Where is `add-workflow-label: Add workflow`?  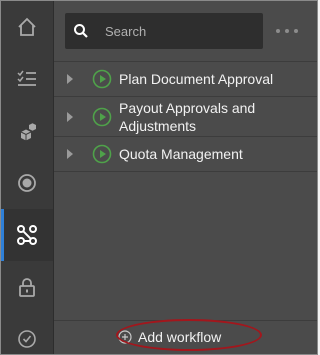 add-workflow-label: Add workflow is located at coordinates (180, 337).